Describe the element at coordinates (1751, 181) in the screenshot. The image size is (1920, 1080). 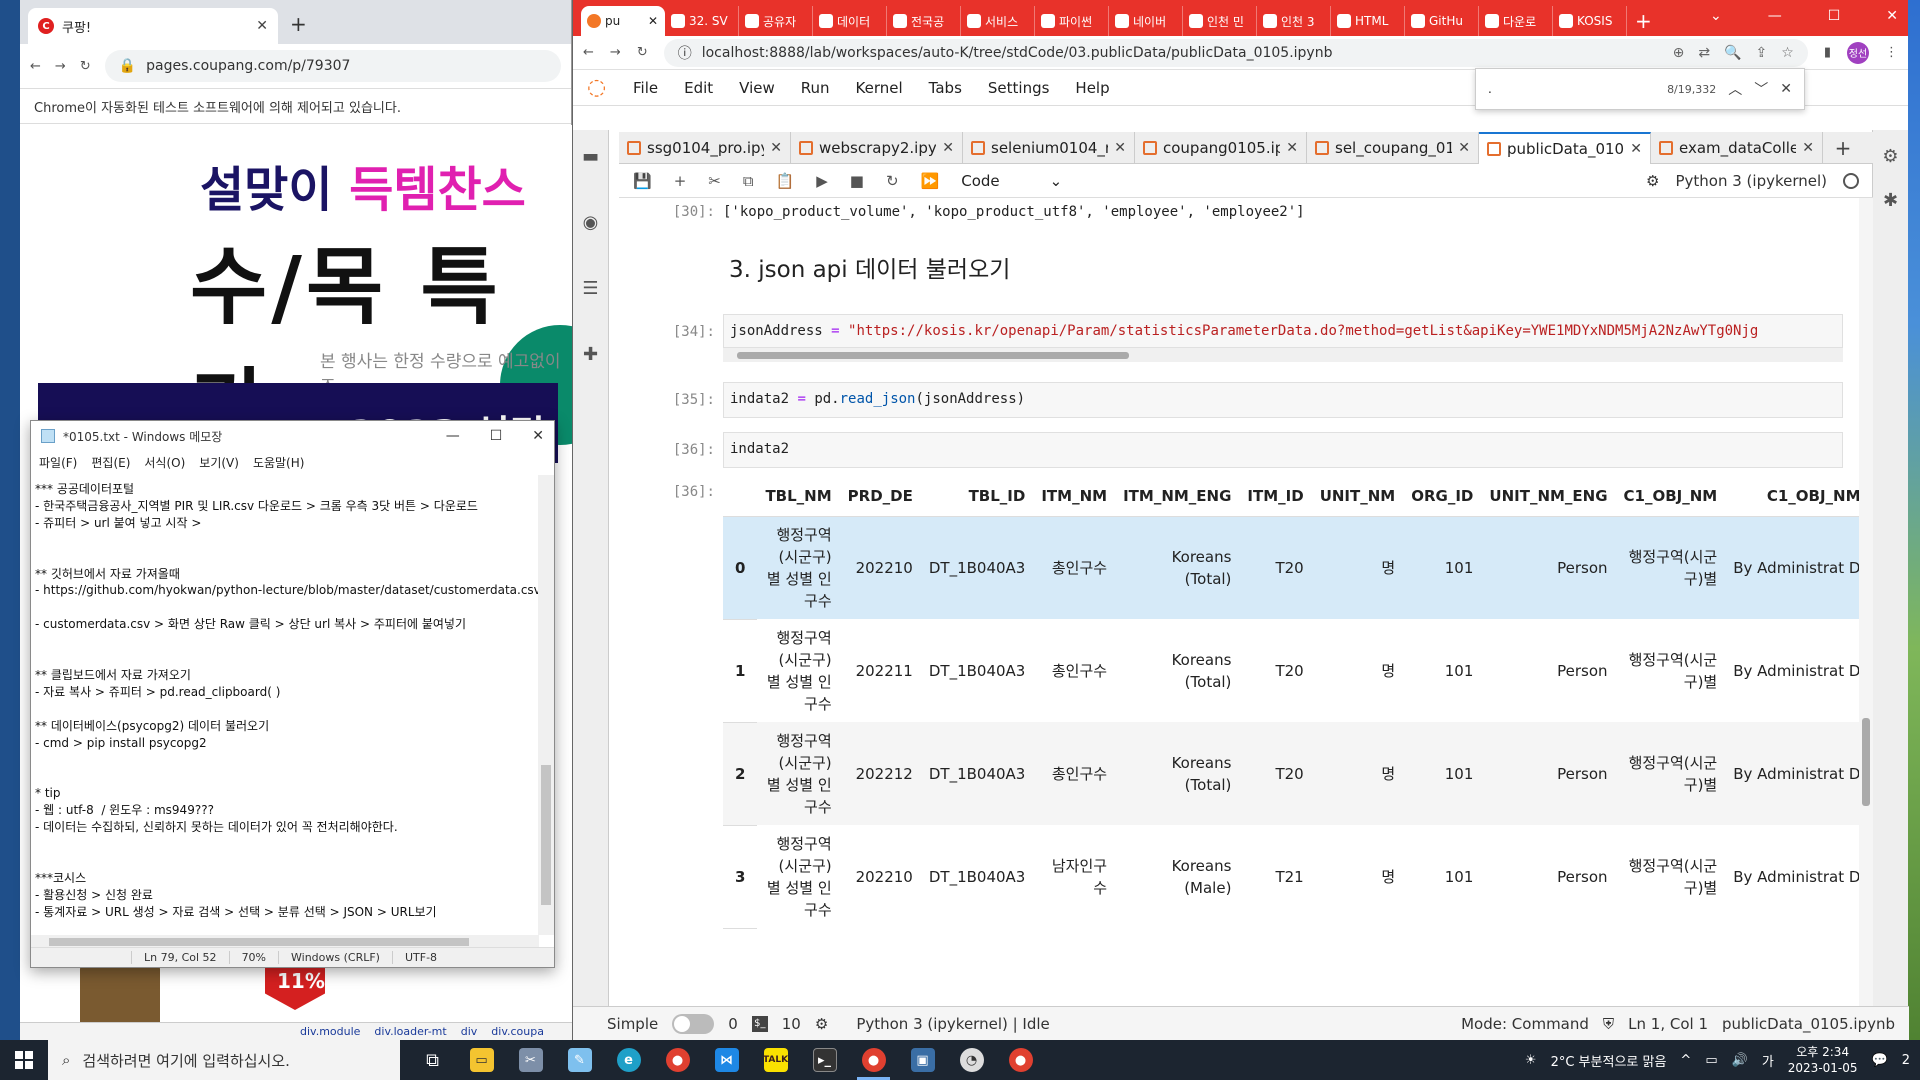
I see `kernel-name: Python 3 (ipykernel)` at that location.